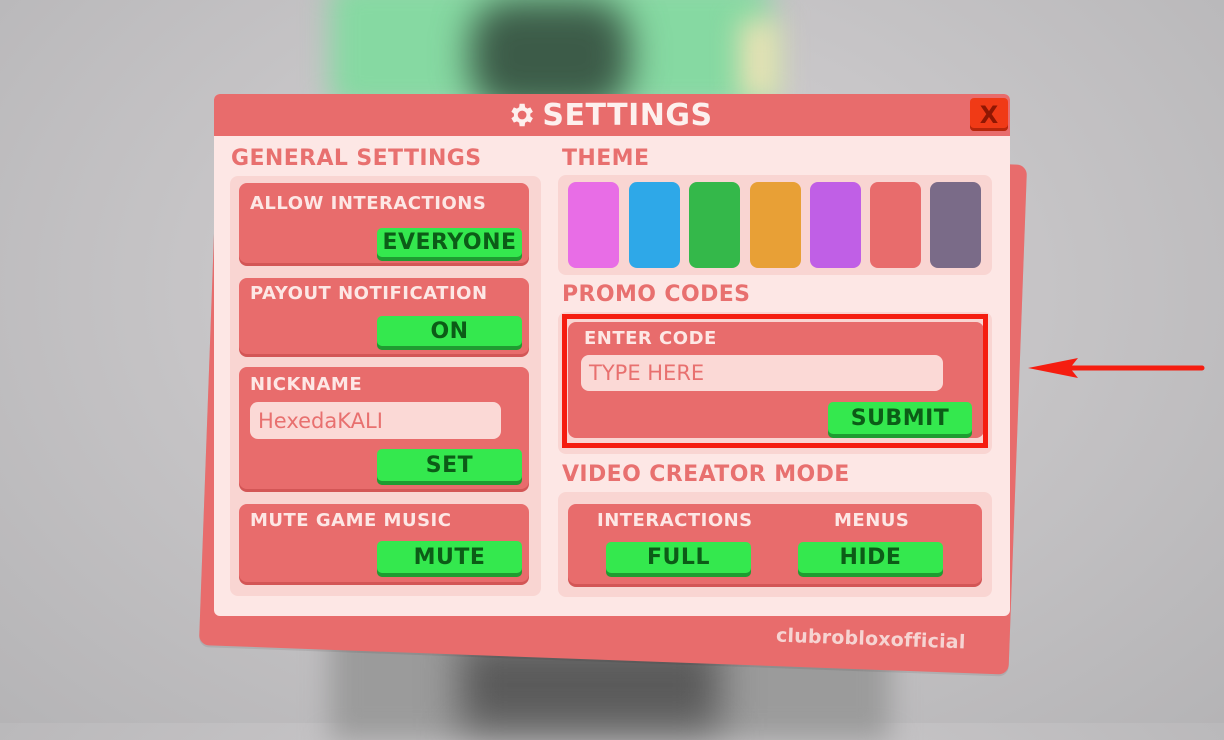 The width and height of the screenshot is (1224, 740). Describe the element at coordinates (775, 544) in the screenshot. I see `video-creator-card: INTERACTIONS MENUS FULL HIDE` at that location.